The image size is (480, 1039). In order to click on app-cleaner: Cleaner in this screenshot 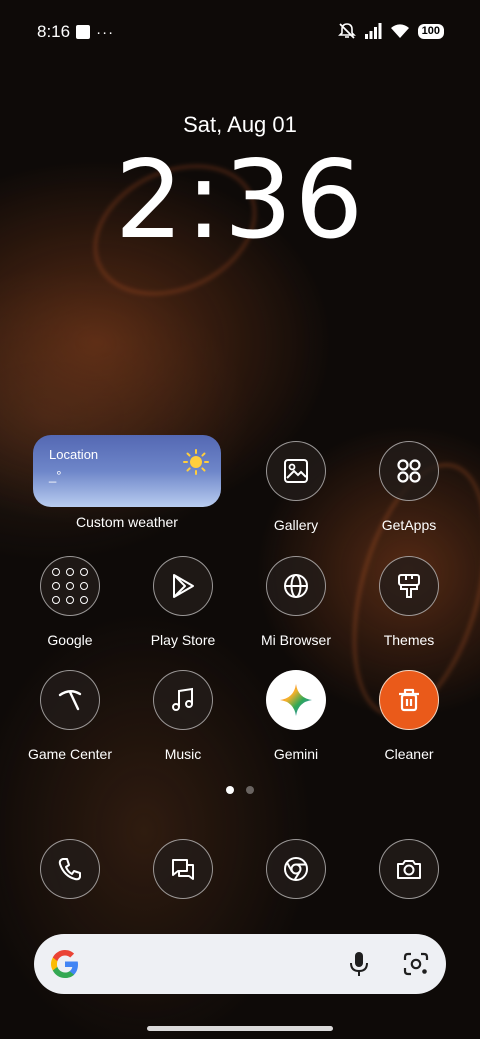, I will do `click(409, 716)`.